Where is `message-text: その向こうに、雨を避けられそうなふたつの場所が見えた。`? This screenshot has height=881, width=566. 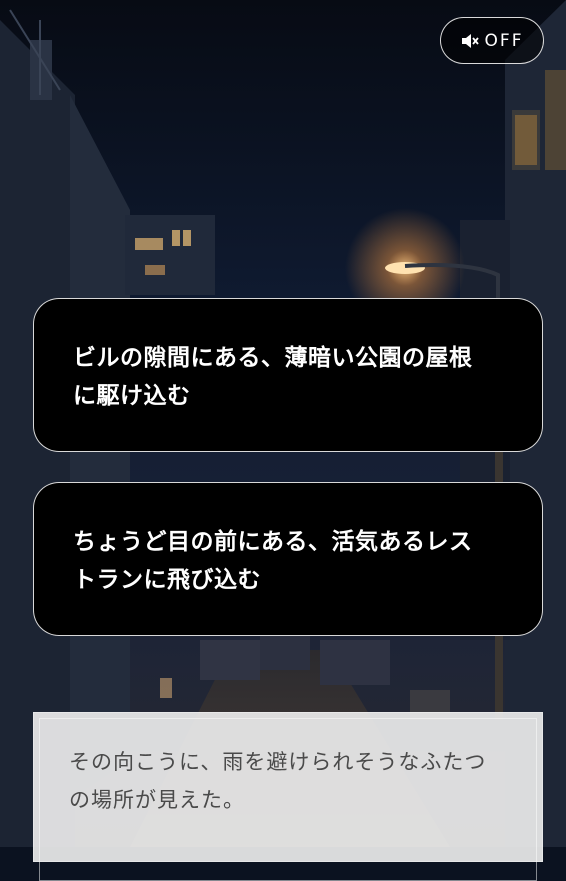 message-text: その向こうに、雨を避けられそうなふたつの場所が見えた。 is located at coordinates (278, 781).